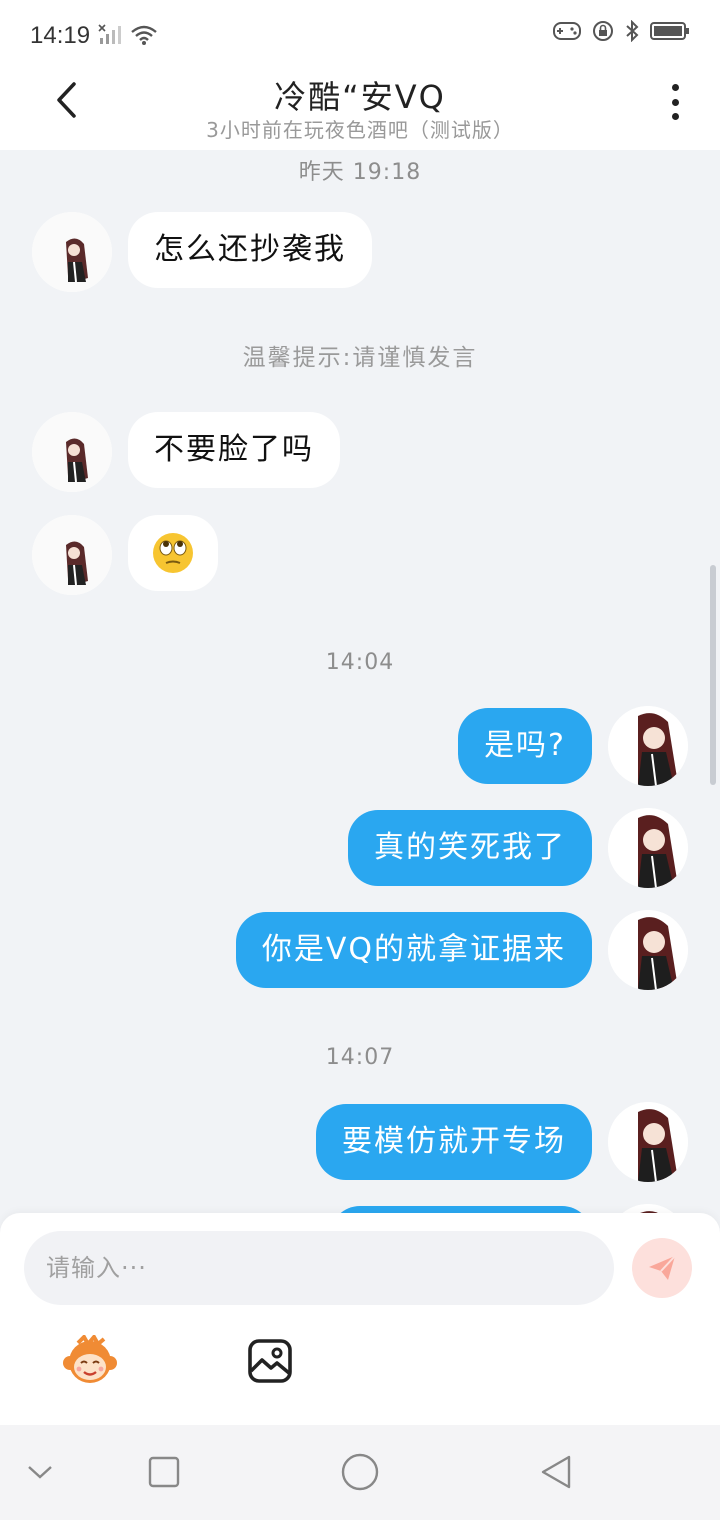  What do you see at coordinates (413, 950) in the screenshot?
I see `message-bubble-outgoing: 你是VQ的就拿证据来` at bounding box center [413, 950].